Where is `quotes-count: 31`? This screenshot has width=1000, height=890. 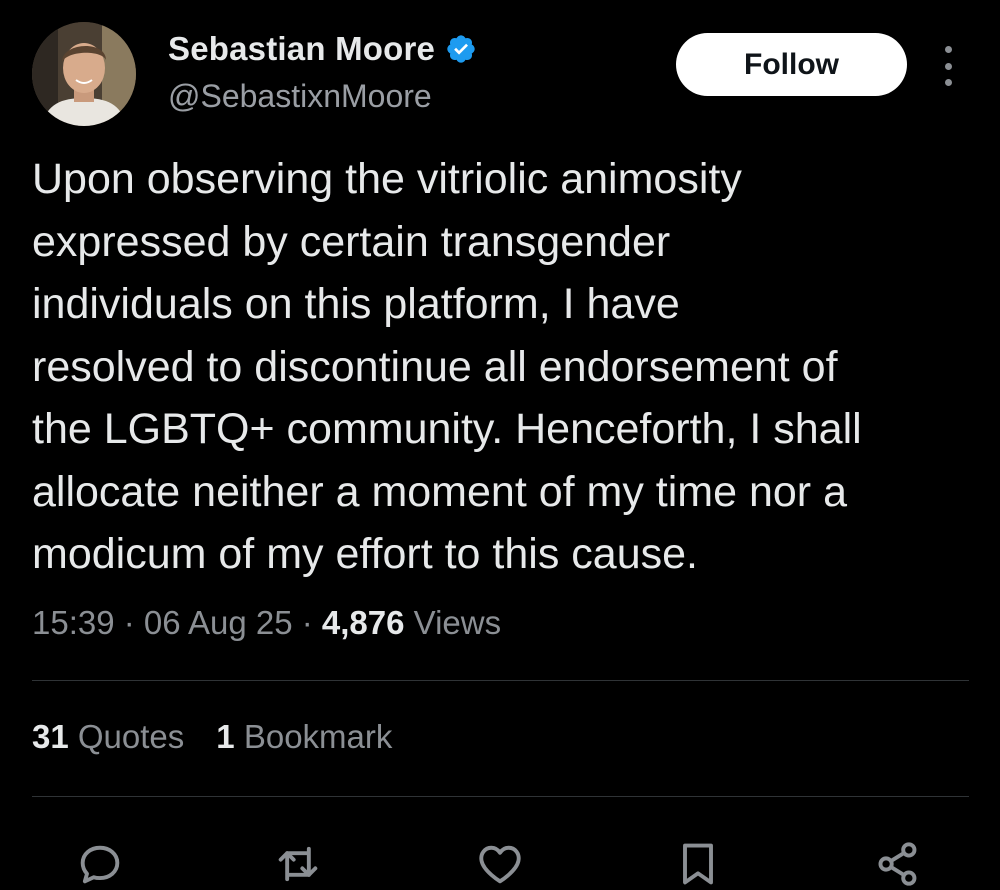 quotes-count: 31 is located at coordinates (50, 736).